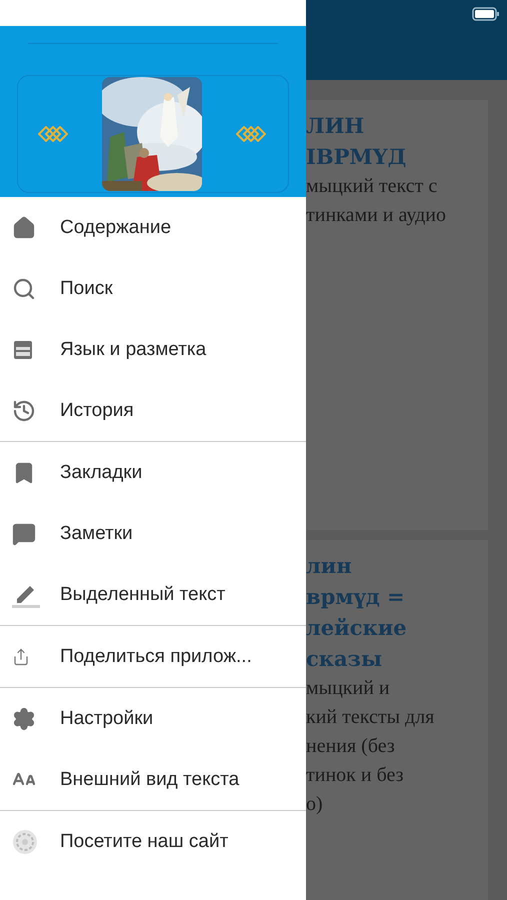 This screenshot has width=507, height=900. I want to click on menu-item: Поиск, so click(153, 288).